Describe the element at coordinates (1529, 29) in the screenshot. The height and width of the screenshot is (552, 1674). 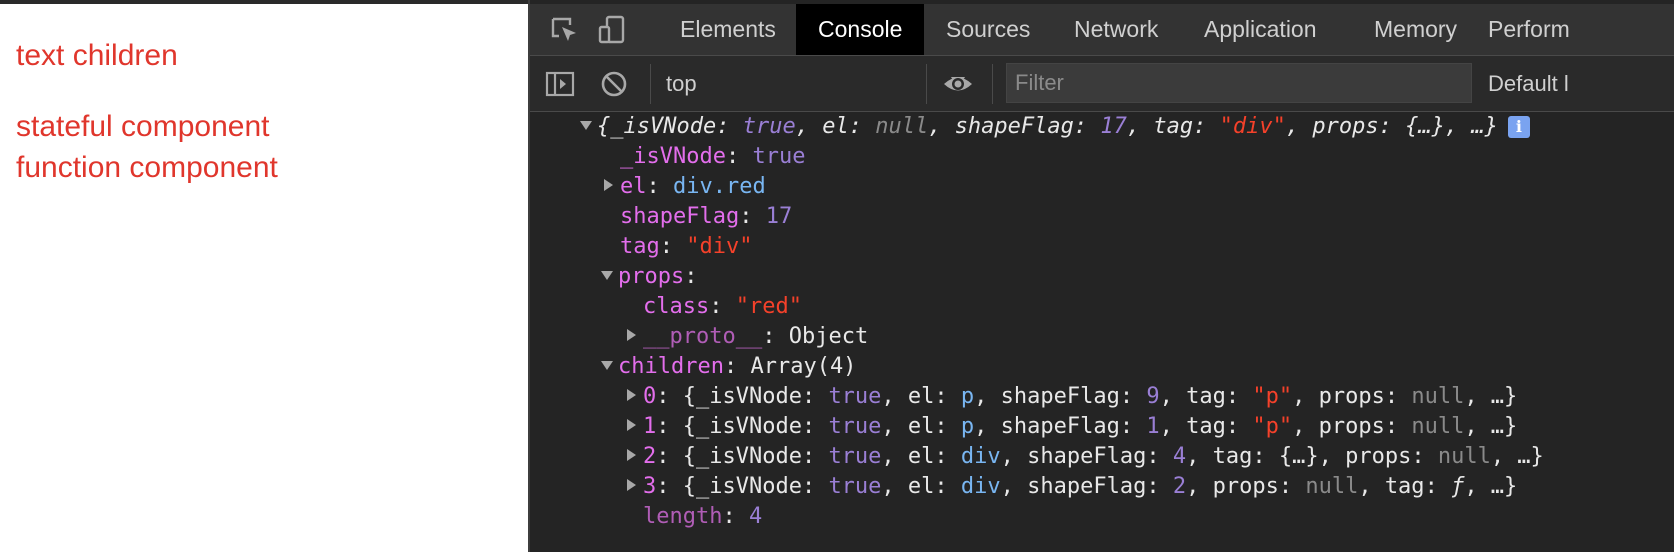
I see `tab-performance: Perform` at that location.